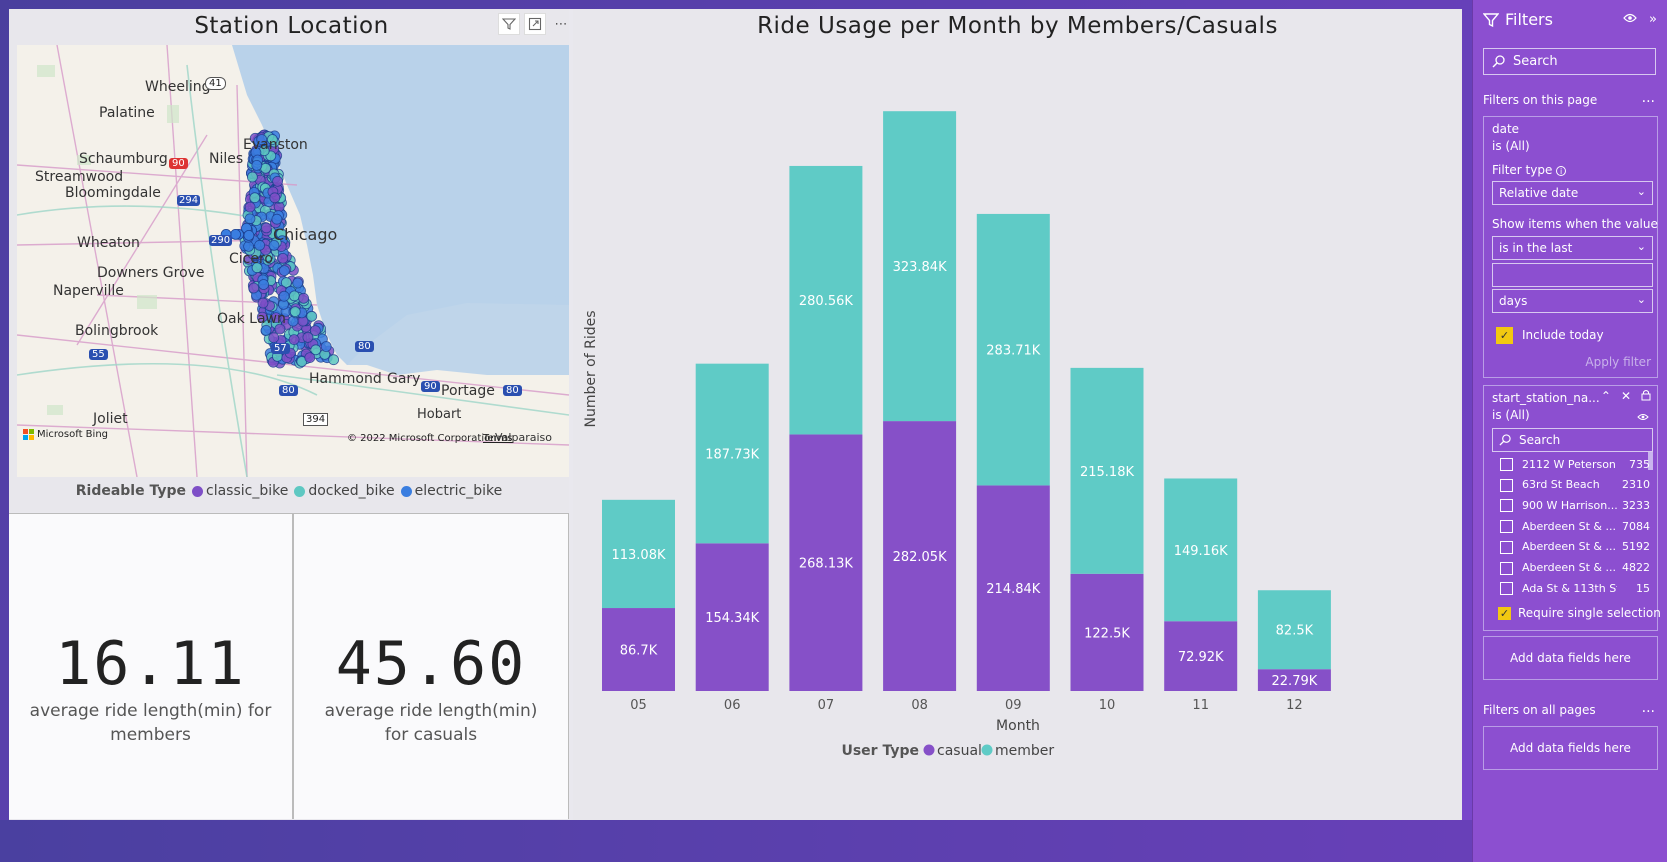 The height and width of the screenshot is (862, 1667). Describe the element at coordinates (1589, 613) in the screenshot. I see `require-single-label: Require single selection` at that location.